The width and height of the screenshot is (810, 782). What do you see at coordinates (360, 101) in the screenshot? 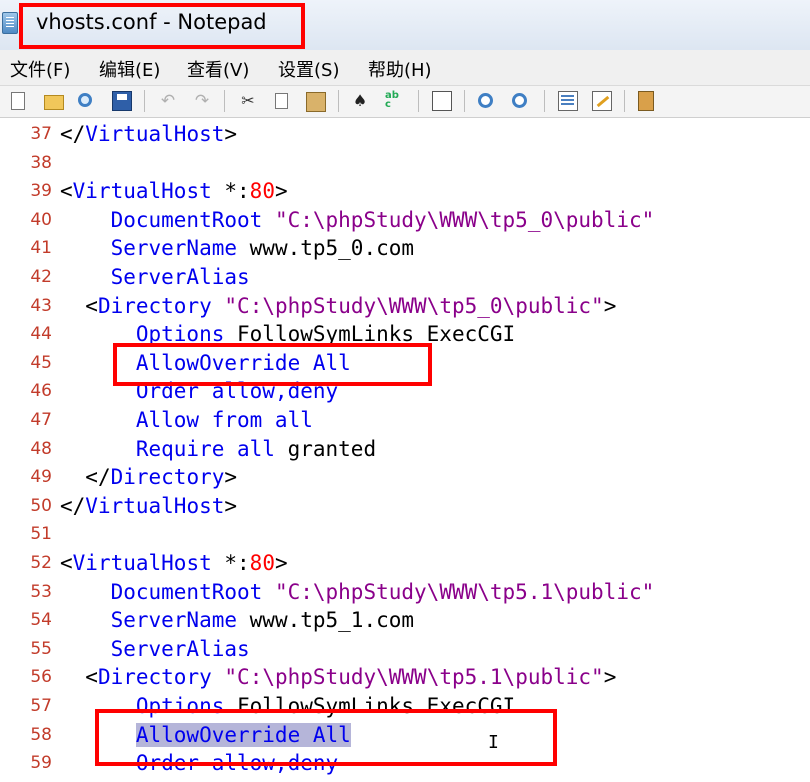
I see `find-icon: ♠` at bounding box center [360, 101].